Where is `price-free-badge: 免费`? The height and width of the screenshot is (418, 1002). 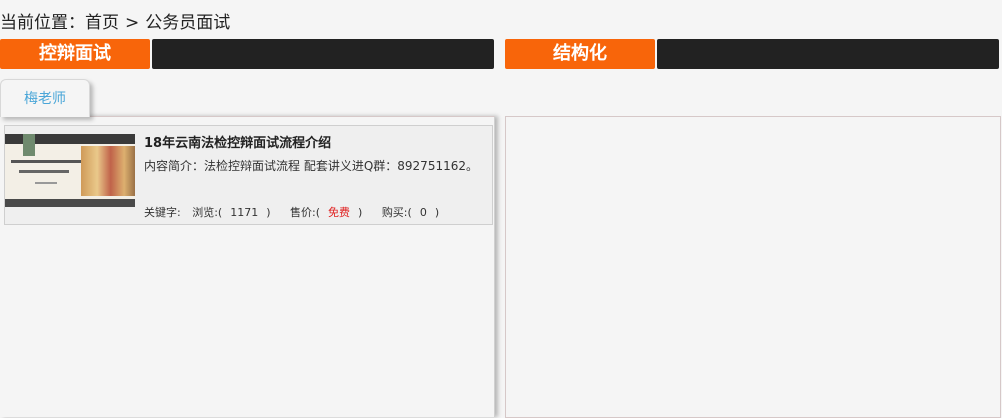 price-free-badge: 免费 is located at coordinates (339, 212).